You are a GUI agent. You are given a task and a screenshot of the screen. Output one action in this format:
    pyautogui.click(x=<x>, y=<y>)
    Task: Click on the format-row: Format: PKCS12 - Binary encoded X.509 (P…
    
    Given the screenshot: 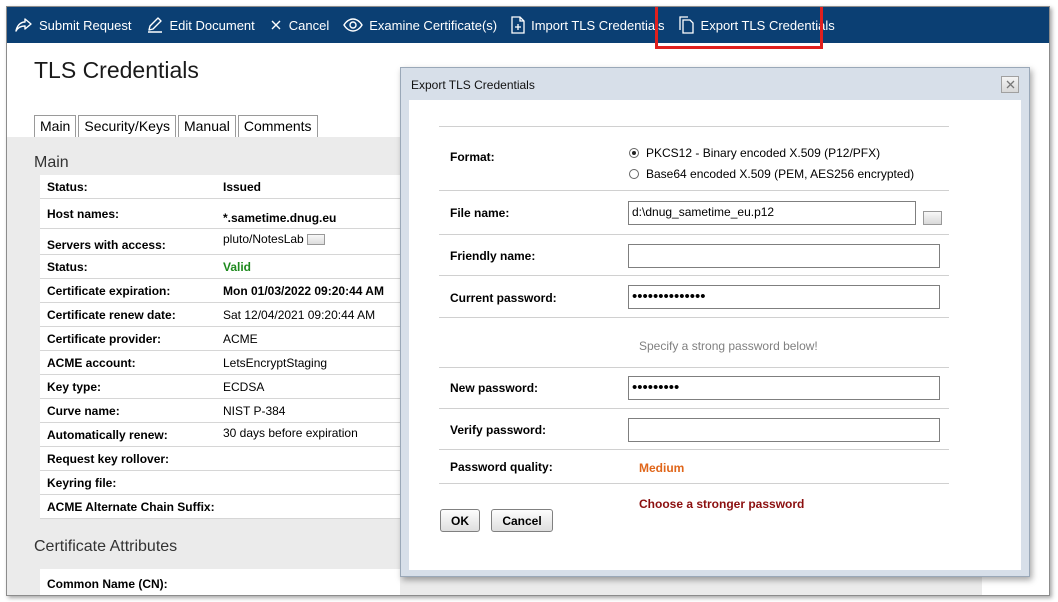 What is the action you would take?
    pyautogui.click(x=694, y=158)
    